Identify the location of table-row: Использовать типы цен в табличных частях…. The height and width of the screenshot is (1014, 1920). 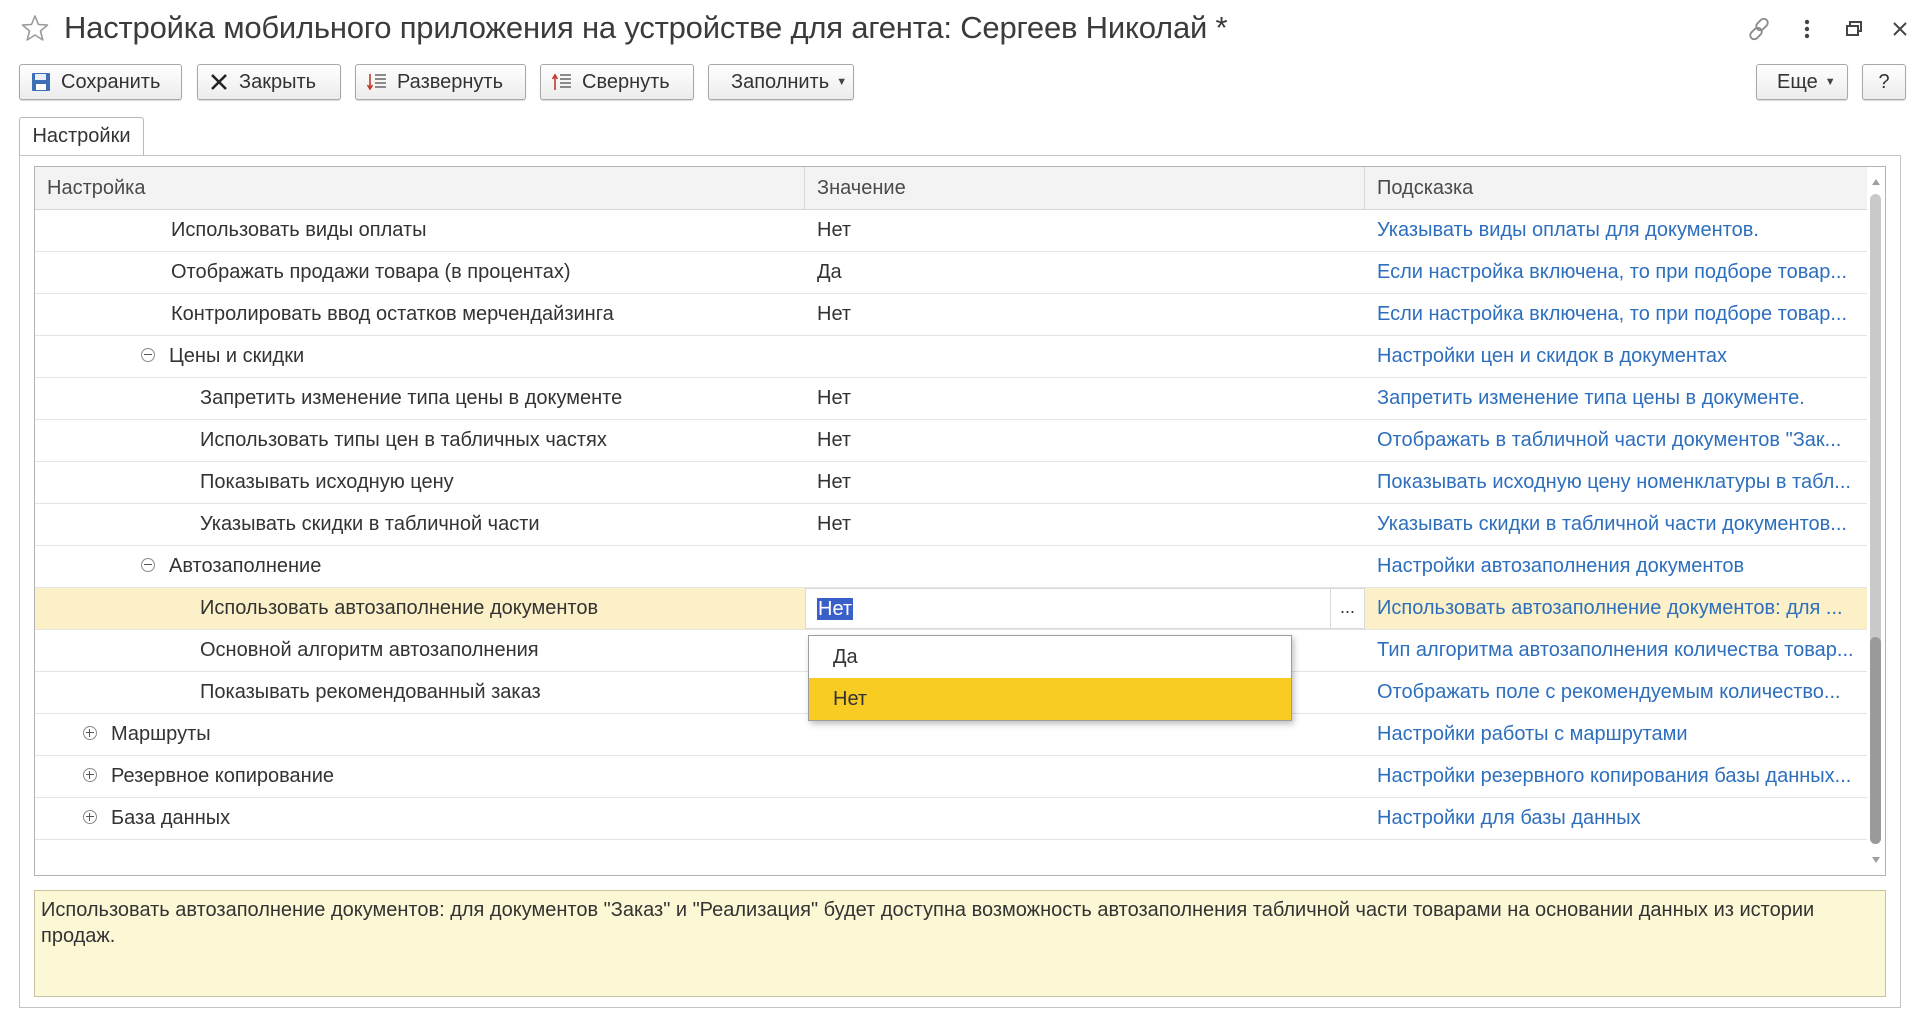
(951, 441).